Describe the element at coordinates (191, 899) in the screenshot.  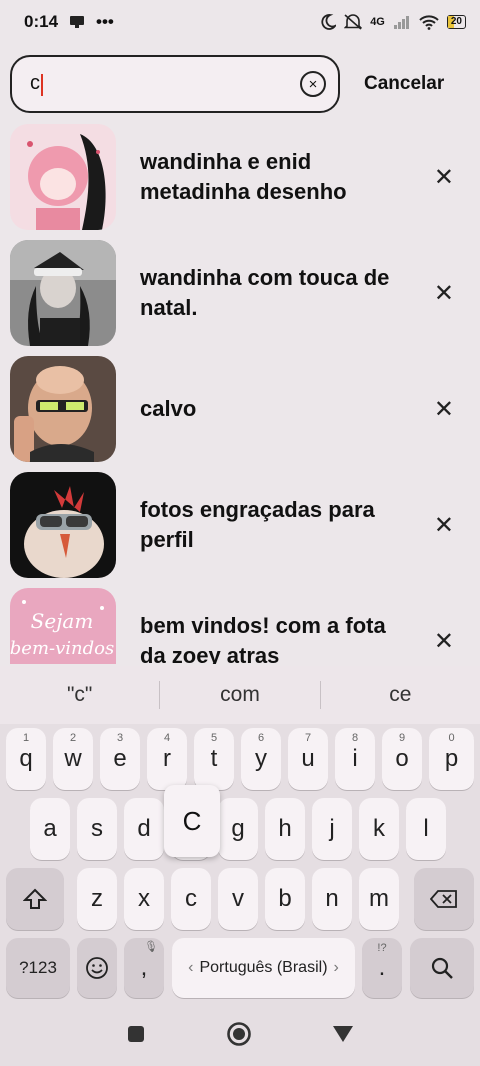
I see `key-c: c` at that location.